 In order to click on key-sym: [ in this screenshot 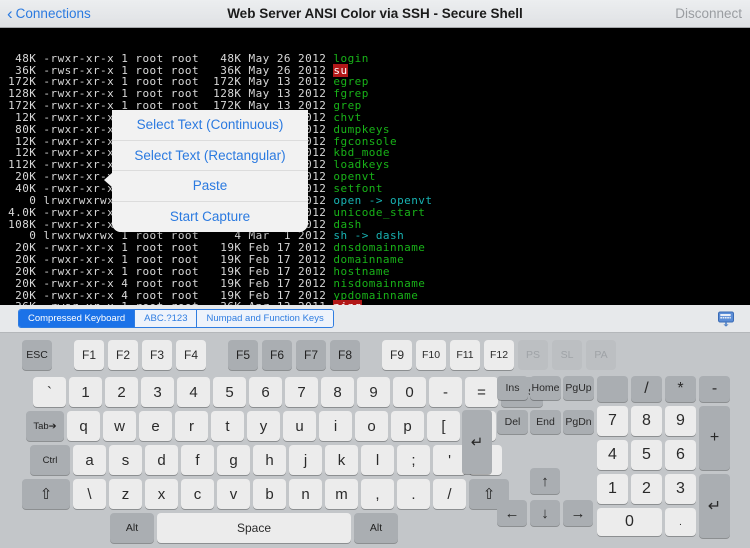, I will do `click(443, 426)`.